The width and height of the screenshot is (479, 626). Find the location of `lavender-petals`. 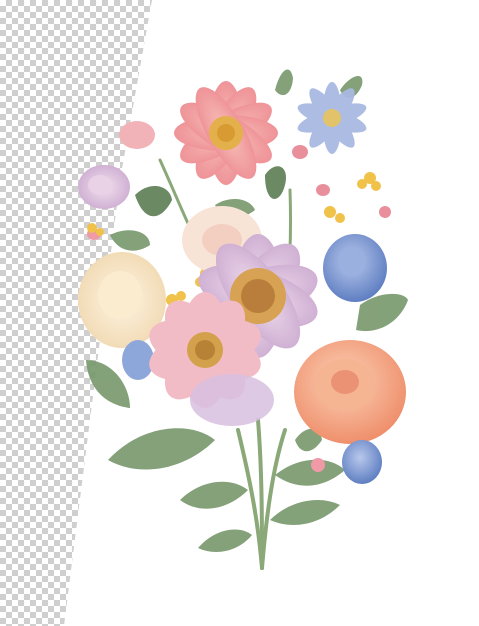

lavender-petals is located at coordinates (232, 400).